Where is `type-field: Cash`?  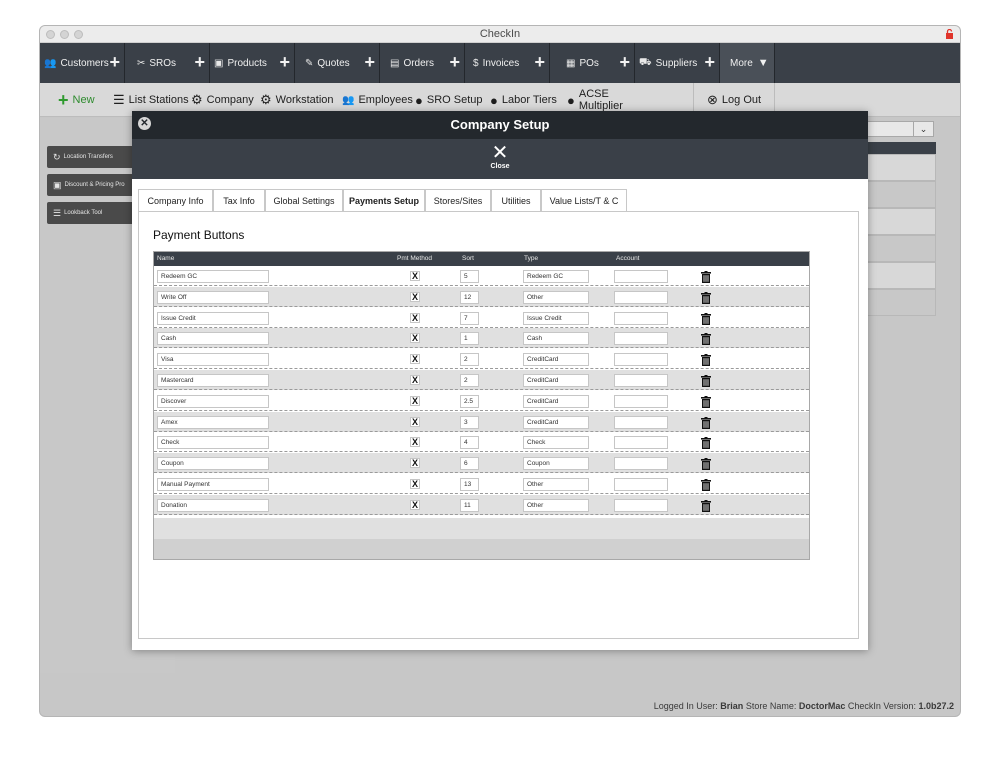
type-field: Cash is located at coordinates (556, 339).